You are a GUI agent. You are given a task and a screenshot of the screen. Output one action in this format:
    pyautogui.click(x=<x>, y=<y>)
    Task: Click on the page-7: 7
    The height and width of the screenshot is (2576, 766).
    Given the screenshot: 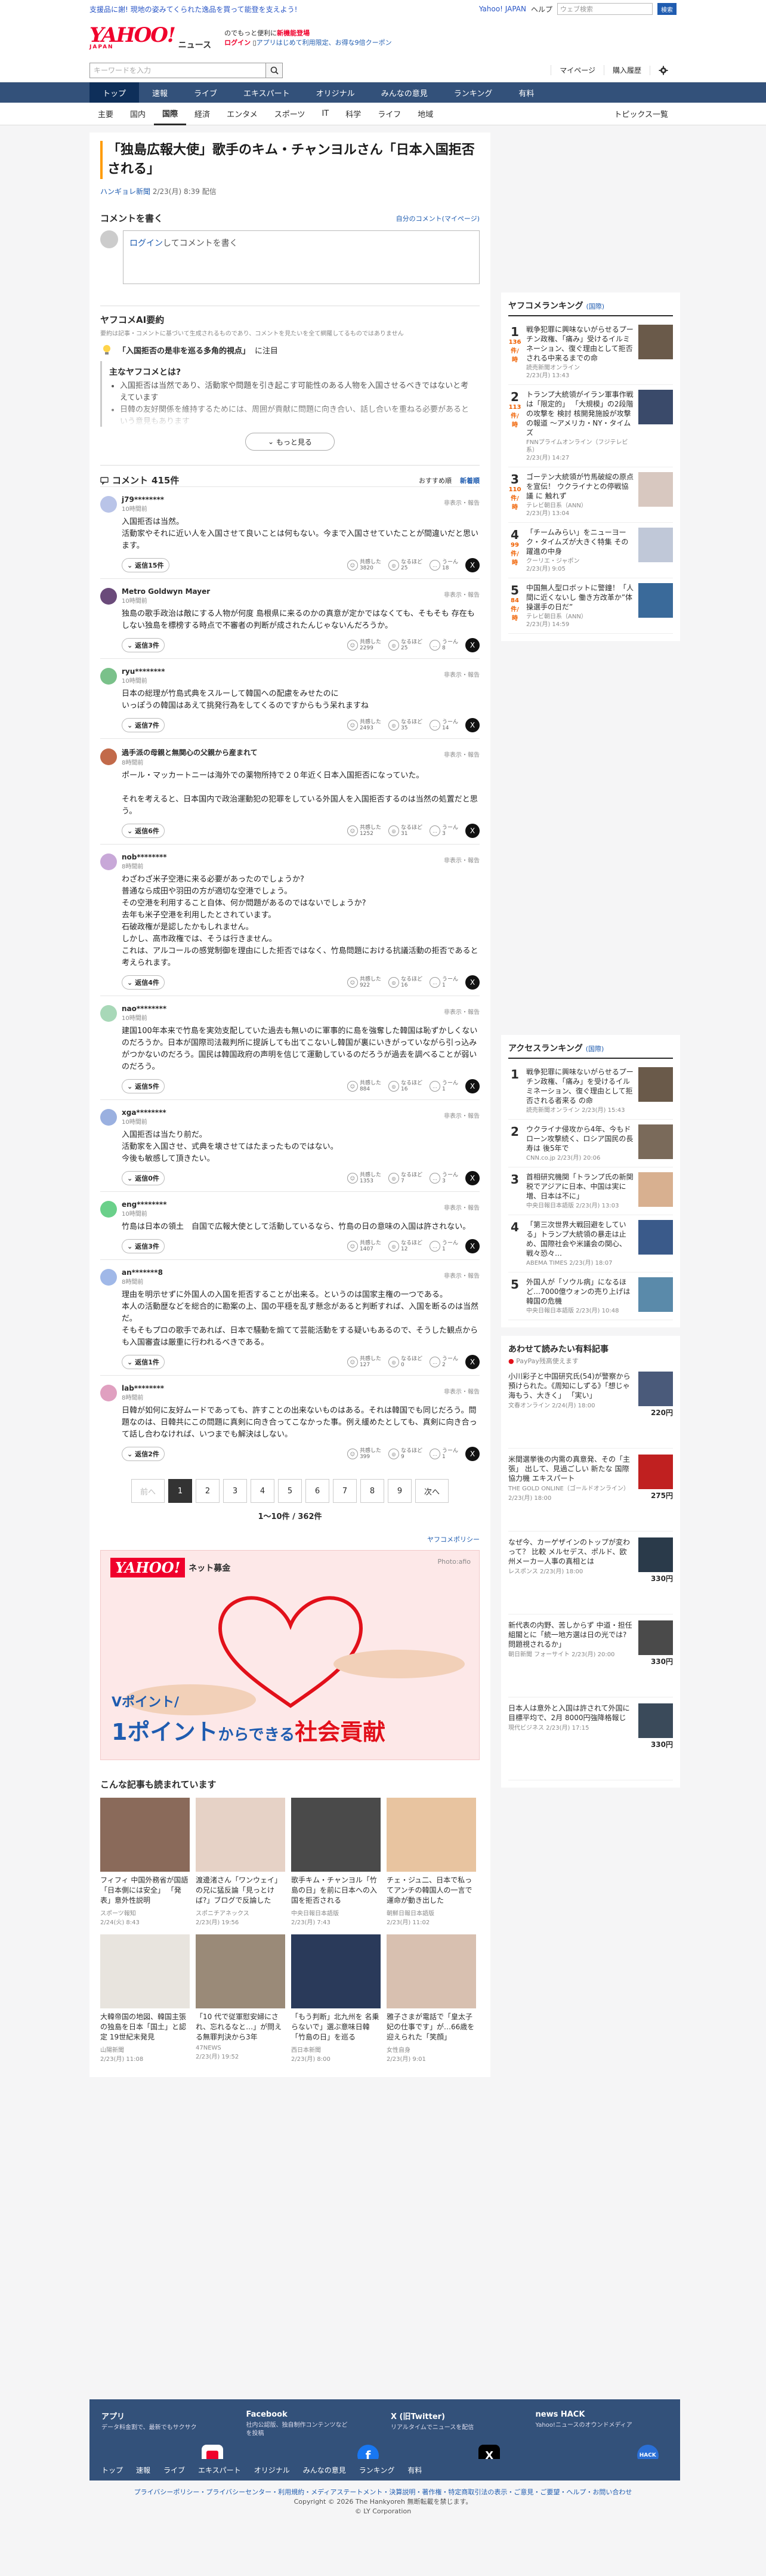 What is the action you would take?
    pyautogui.click(x=345, y=1491)
    